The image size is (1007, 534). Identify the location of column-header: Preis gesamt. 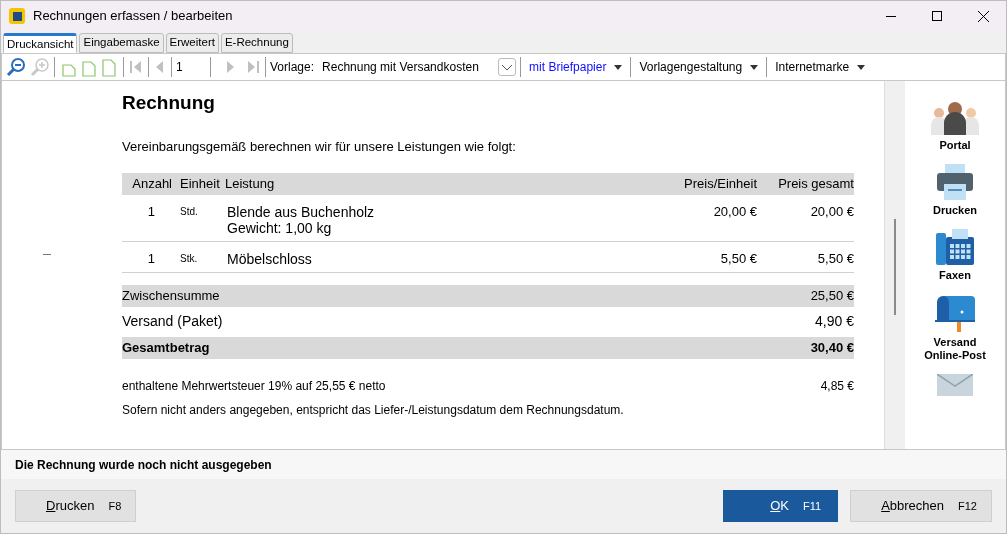
(815, 183).